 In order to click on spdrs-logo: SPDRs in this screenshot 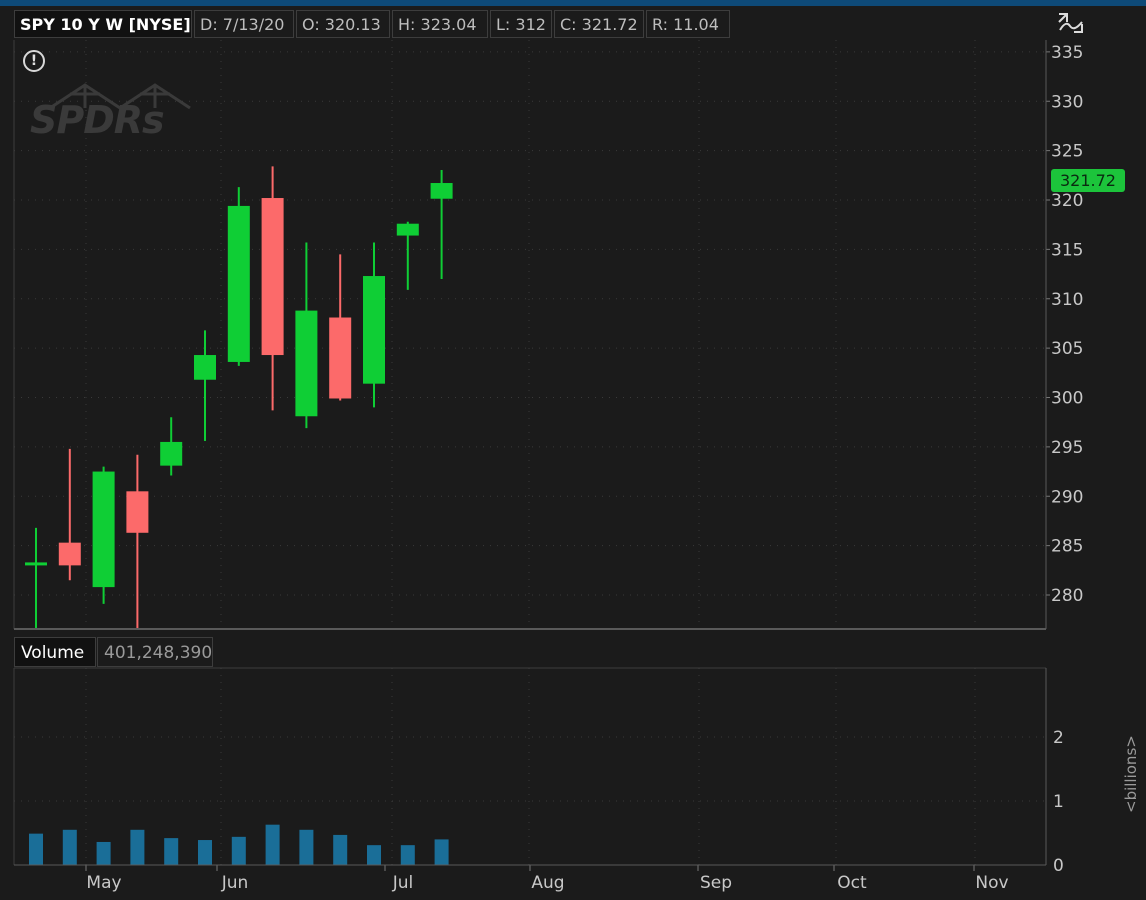, I will do `click(117, 115)`.